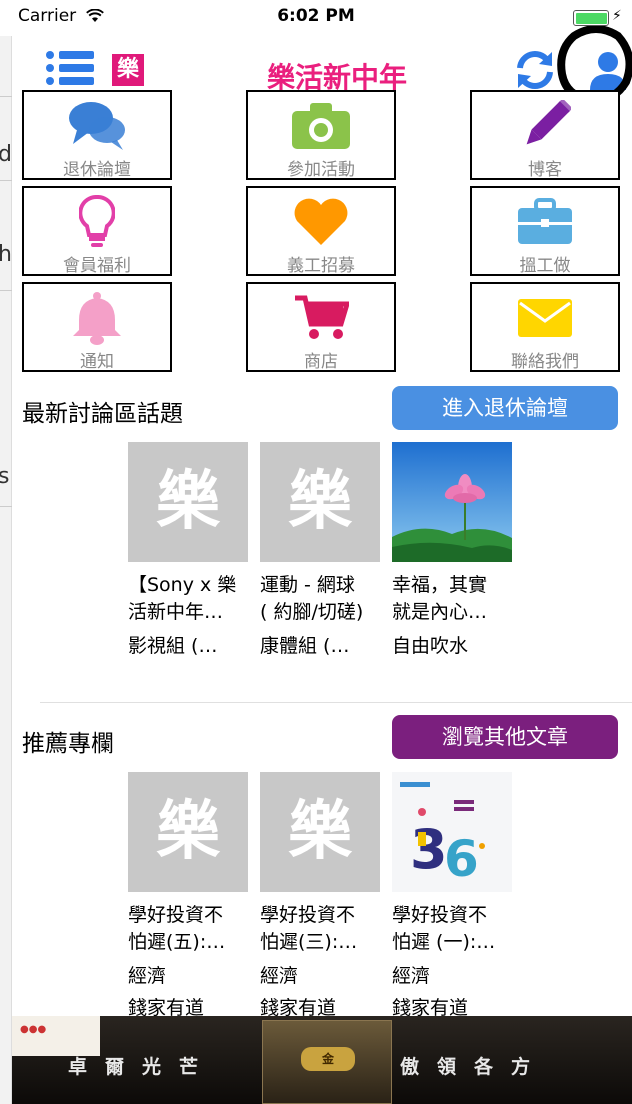 The image size is (632, 1104). What do you see at coordinates (97, 266) in the screenshot?
I see `menu-tile-label: 會員福利` at bounding box center [97, 266].